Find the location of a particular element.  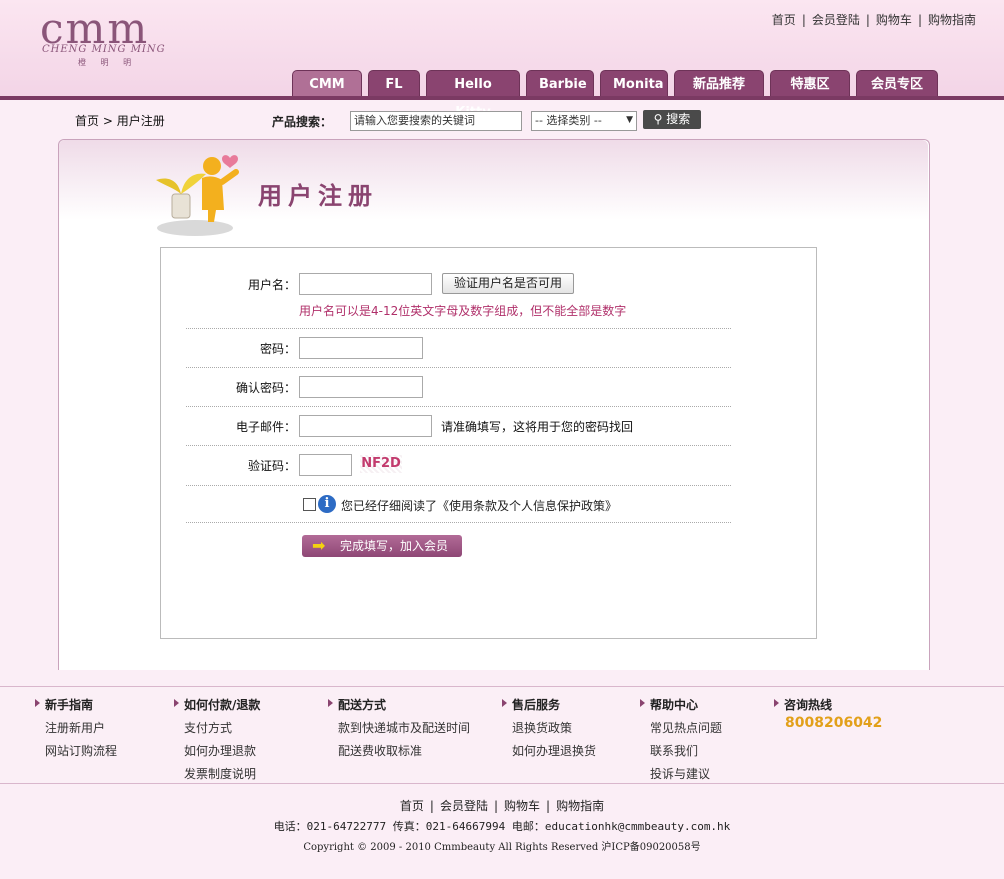

header-divider is located at coordinates (502, 98).